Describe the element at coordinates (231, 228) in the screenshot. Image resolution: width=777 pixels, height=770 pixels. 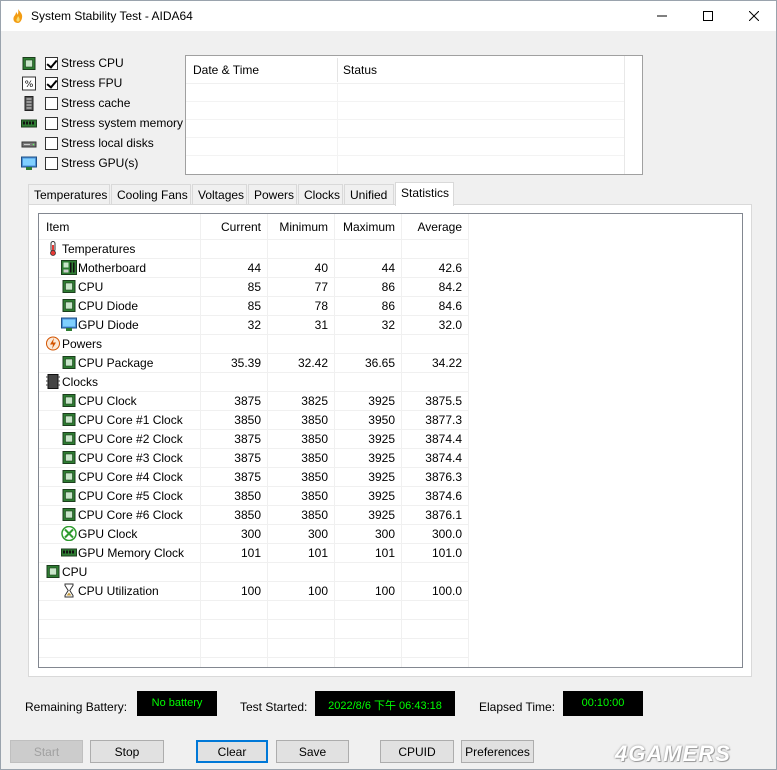
I see `col-header-current: Current` at that location.